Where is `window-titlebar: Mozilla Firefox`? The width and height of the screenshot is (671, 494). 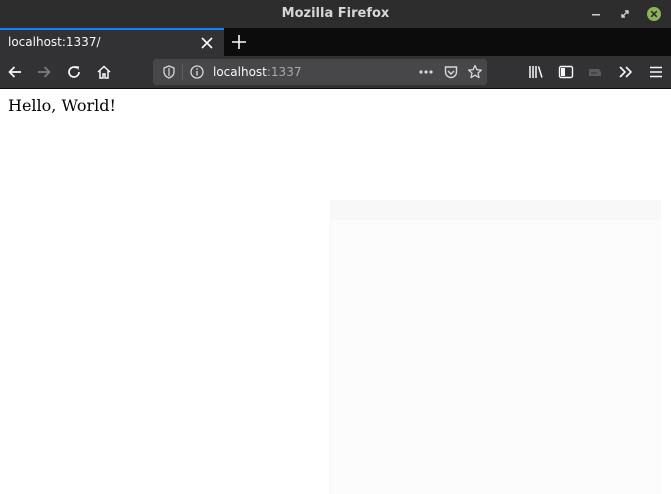 window-titlebar: Mozilla Firefox is located at coordinates (335, 14).